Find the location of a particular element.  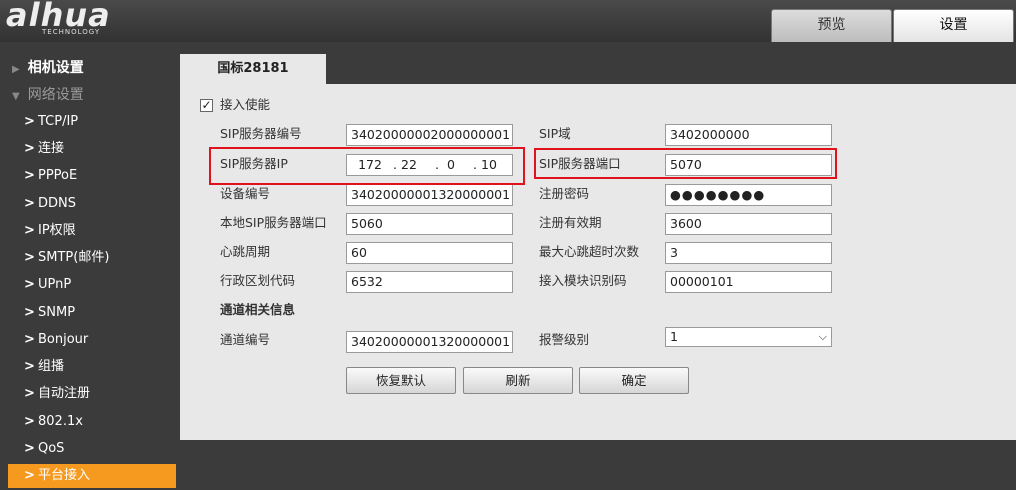

brand-logo: alhua TECHNOLOGY is located at coordinates (58, 18).